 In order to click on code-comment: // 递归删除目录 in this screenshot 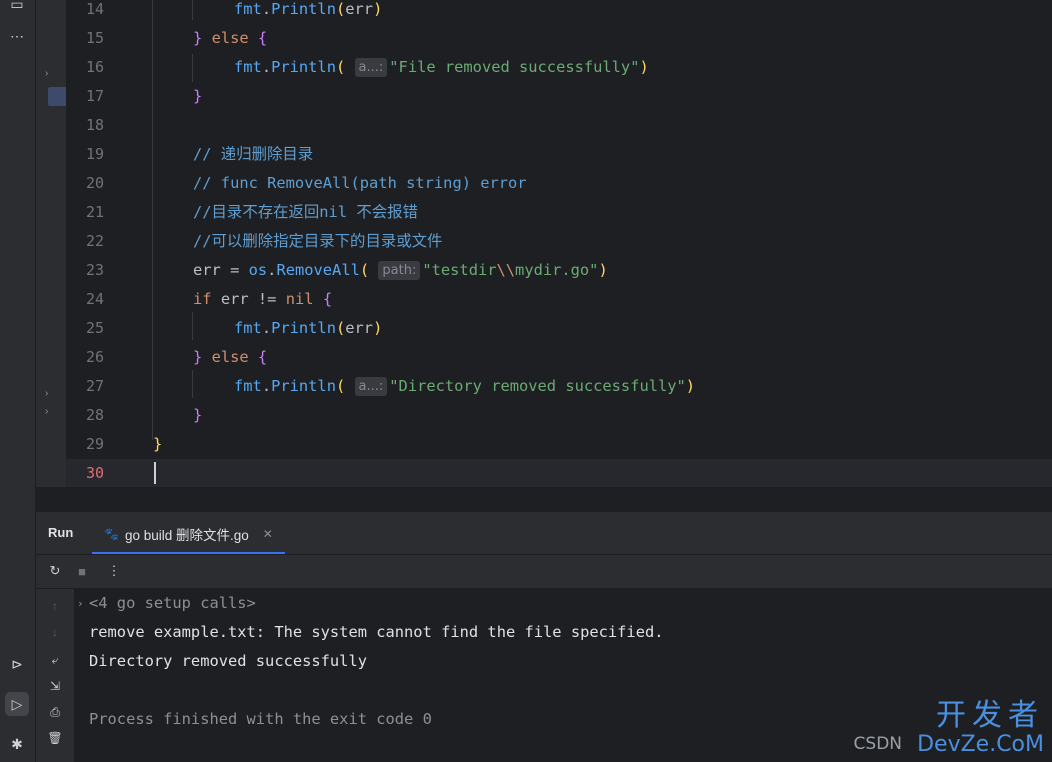, I will do `click(253, 154)`.